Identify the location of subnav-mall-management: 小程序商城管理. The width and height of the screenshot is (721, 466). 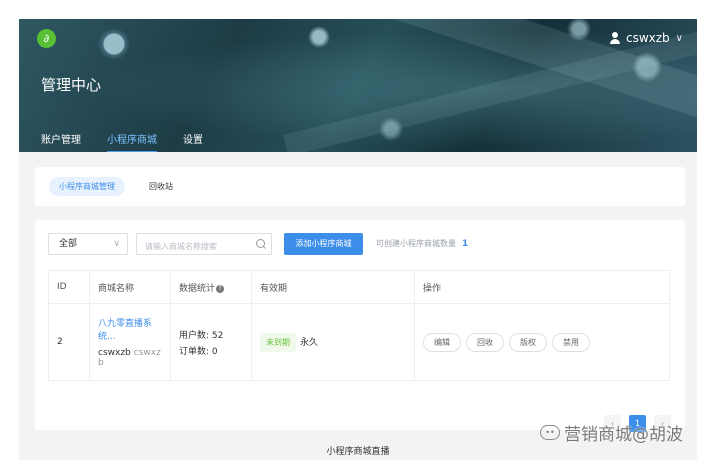
(87, 186).